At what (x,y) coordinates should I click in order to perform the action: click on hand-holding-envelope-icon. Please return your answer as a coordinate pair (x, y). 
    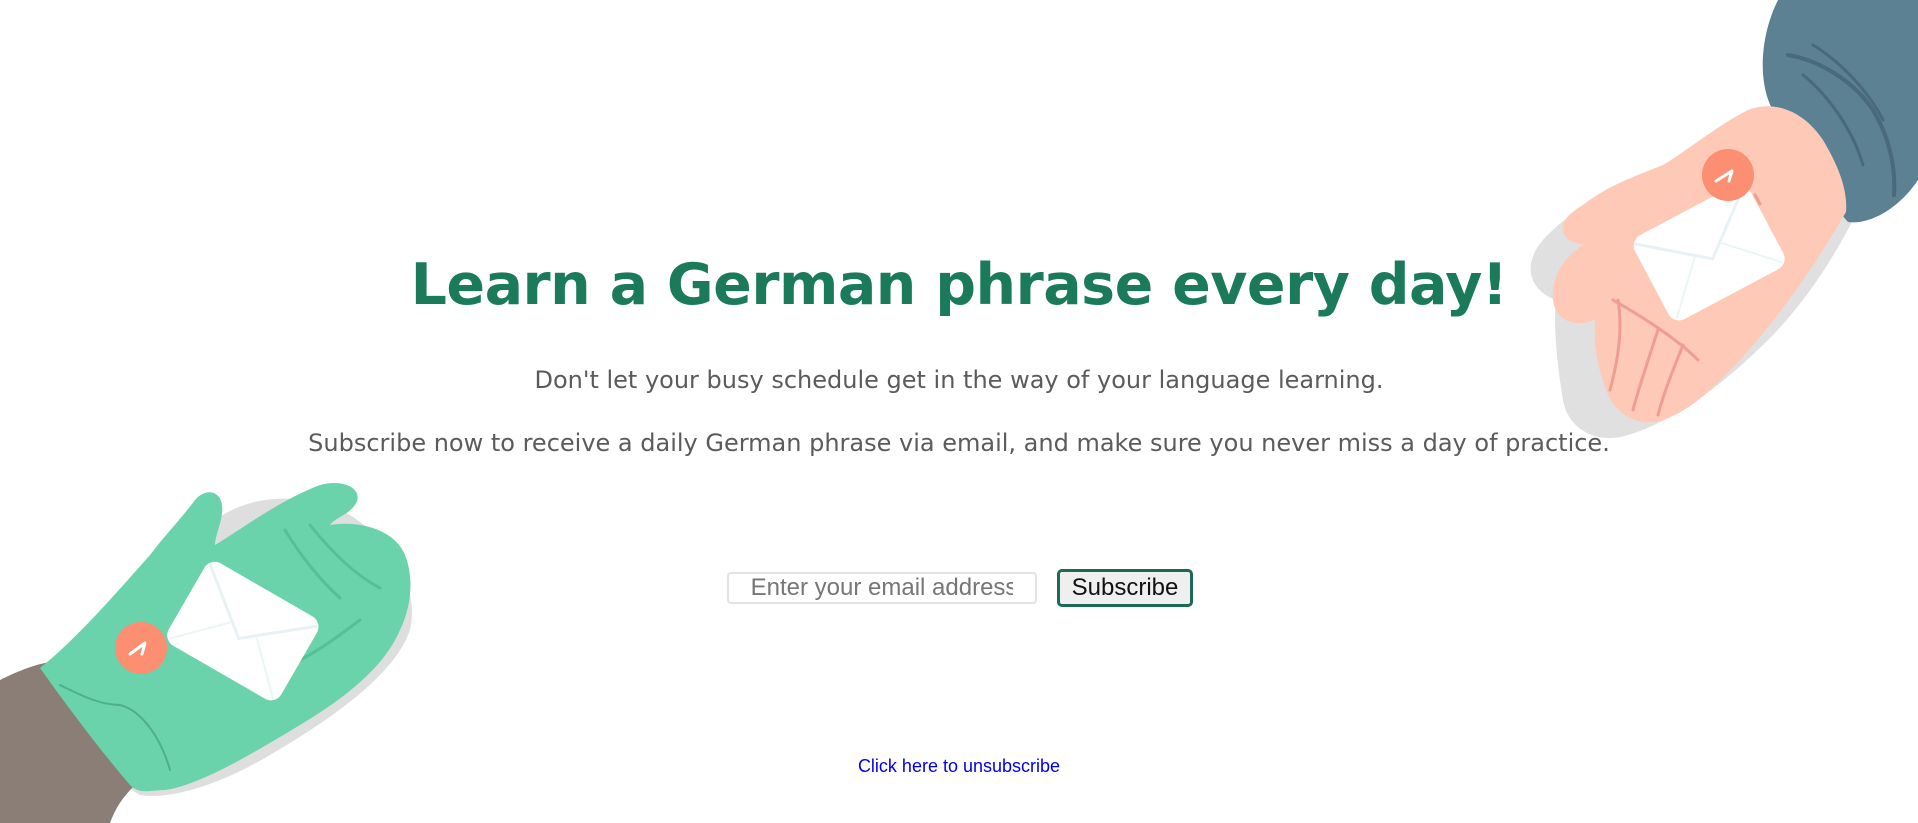
    Looking at the image, I should click on (1724, 219).